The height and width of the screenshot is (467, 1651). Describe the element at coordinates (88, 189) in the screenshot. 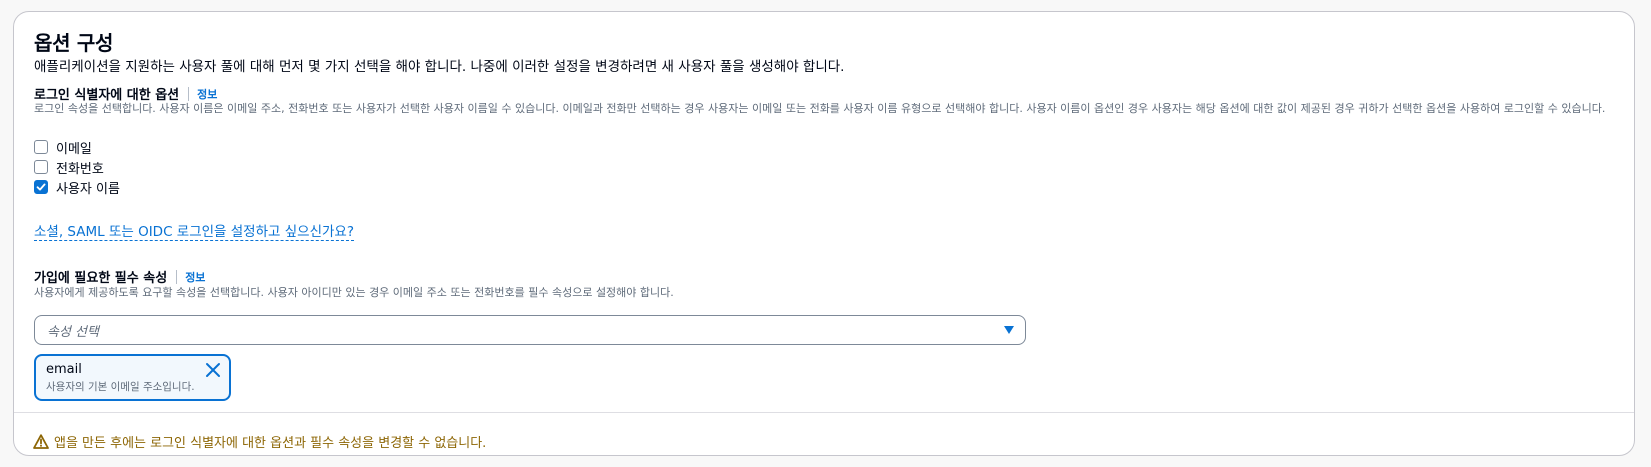

I see `checkbox-username-label: 사용자 이름` at that location.